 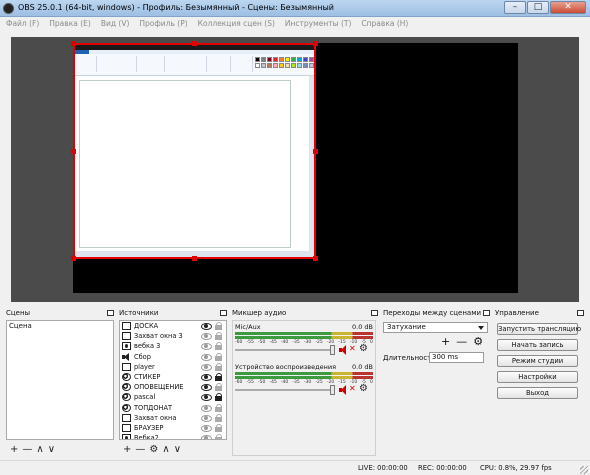 What do you see at coordinates (537, 345) in the screenshot?
I see `start-recording-button: Начать запись` at bounding box center [537, 345].